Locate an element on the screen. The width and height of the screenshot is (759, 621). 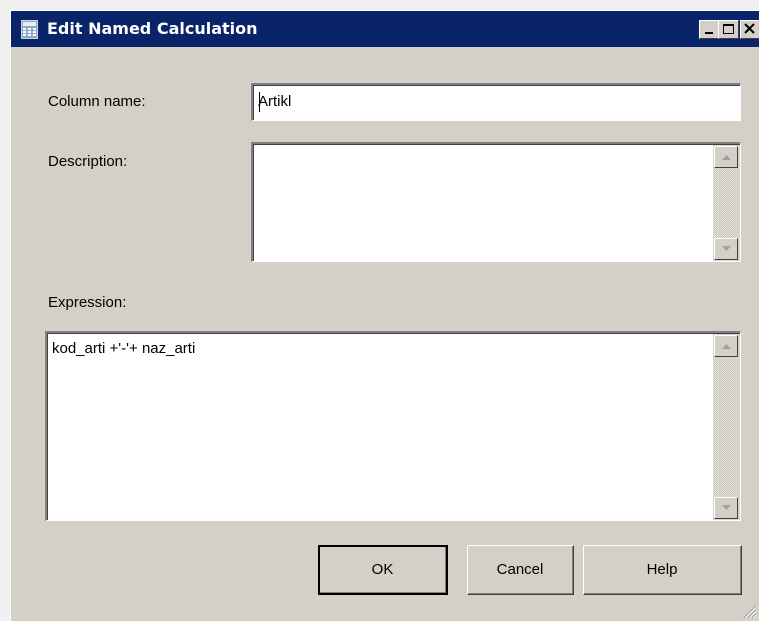
close-icon is located at coordinates (749, 28).